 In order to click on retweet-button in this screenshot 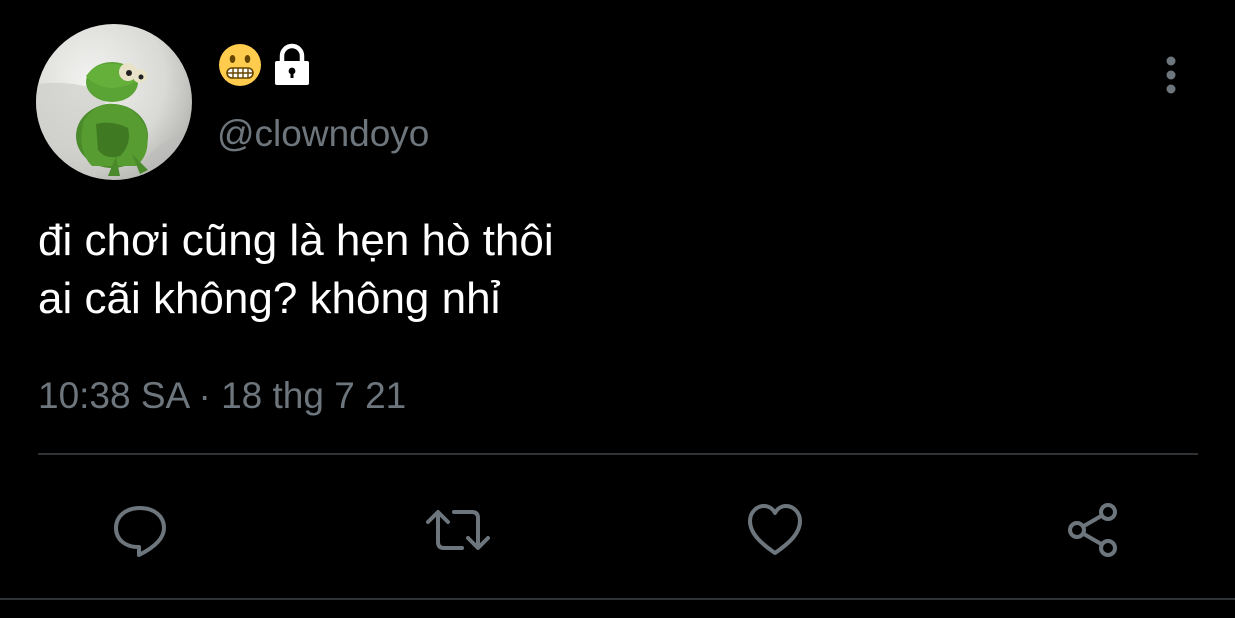, I will do `click(458, 530)`.